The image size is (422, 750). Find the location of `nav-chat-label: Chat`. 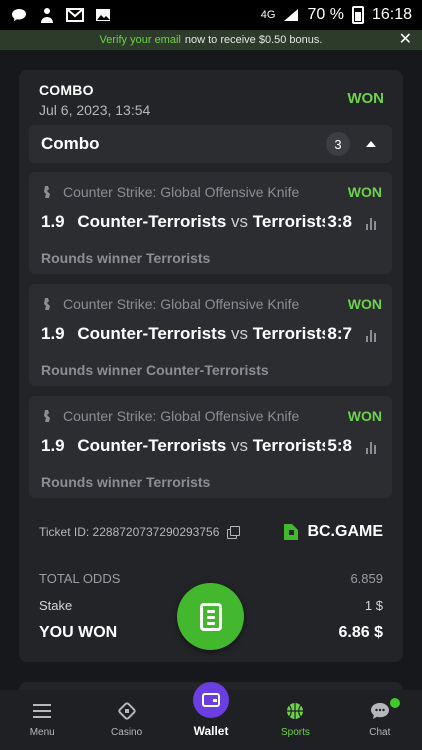

nav-chat-label: Chat is located at coordinates (380, 732).